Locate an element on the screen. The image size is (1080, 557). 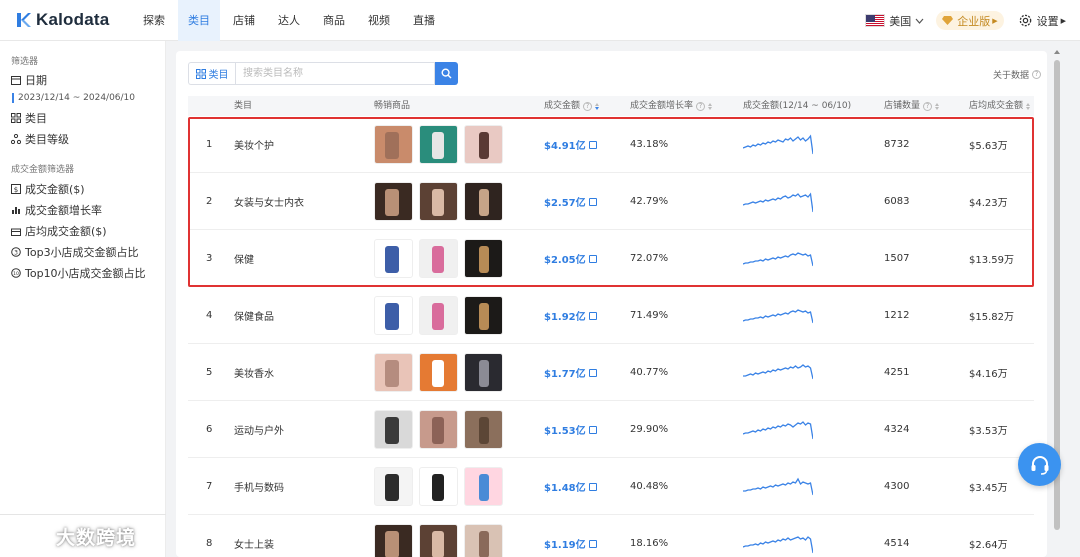
enterprise-badge: 企业版 ▶ is located at coordinates (970, 20).